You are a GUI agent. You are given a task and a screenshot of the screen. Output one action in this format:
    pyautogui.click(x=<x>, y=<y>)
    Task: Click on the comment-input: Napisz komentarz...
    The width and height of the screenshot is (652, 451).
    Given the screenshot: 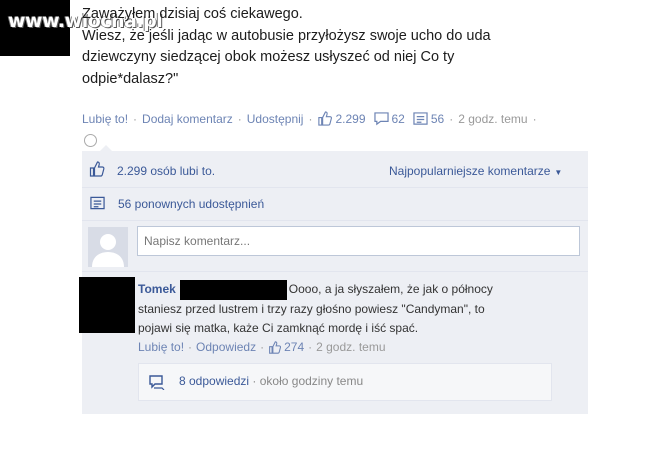 What is the action you would take?
    pyautogui.click(x=358, y=241)
    